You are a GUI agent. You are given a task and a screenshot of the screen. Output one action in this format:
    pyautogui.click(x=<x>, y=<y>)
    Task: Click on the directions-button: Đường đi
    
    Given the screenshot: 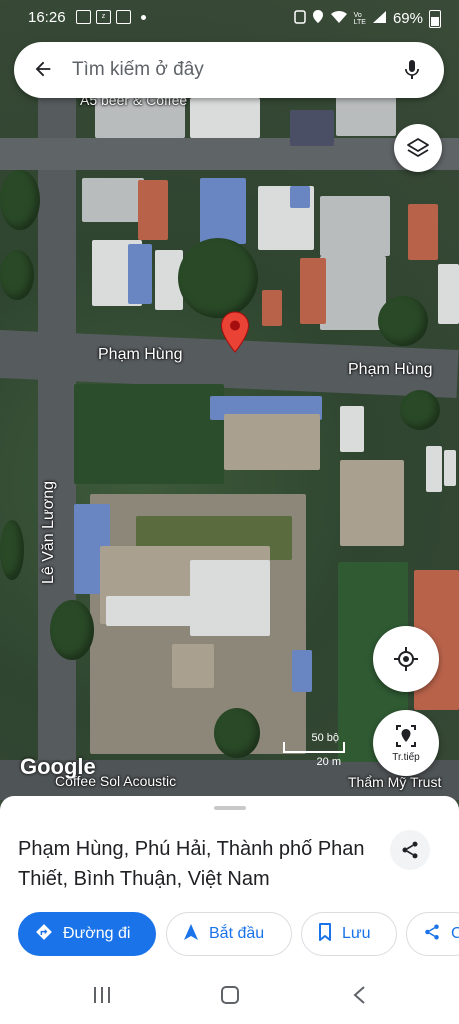 What is the action you would take?
    pyautogui.click(x=87, y=934)
    